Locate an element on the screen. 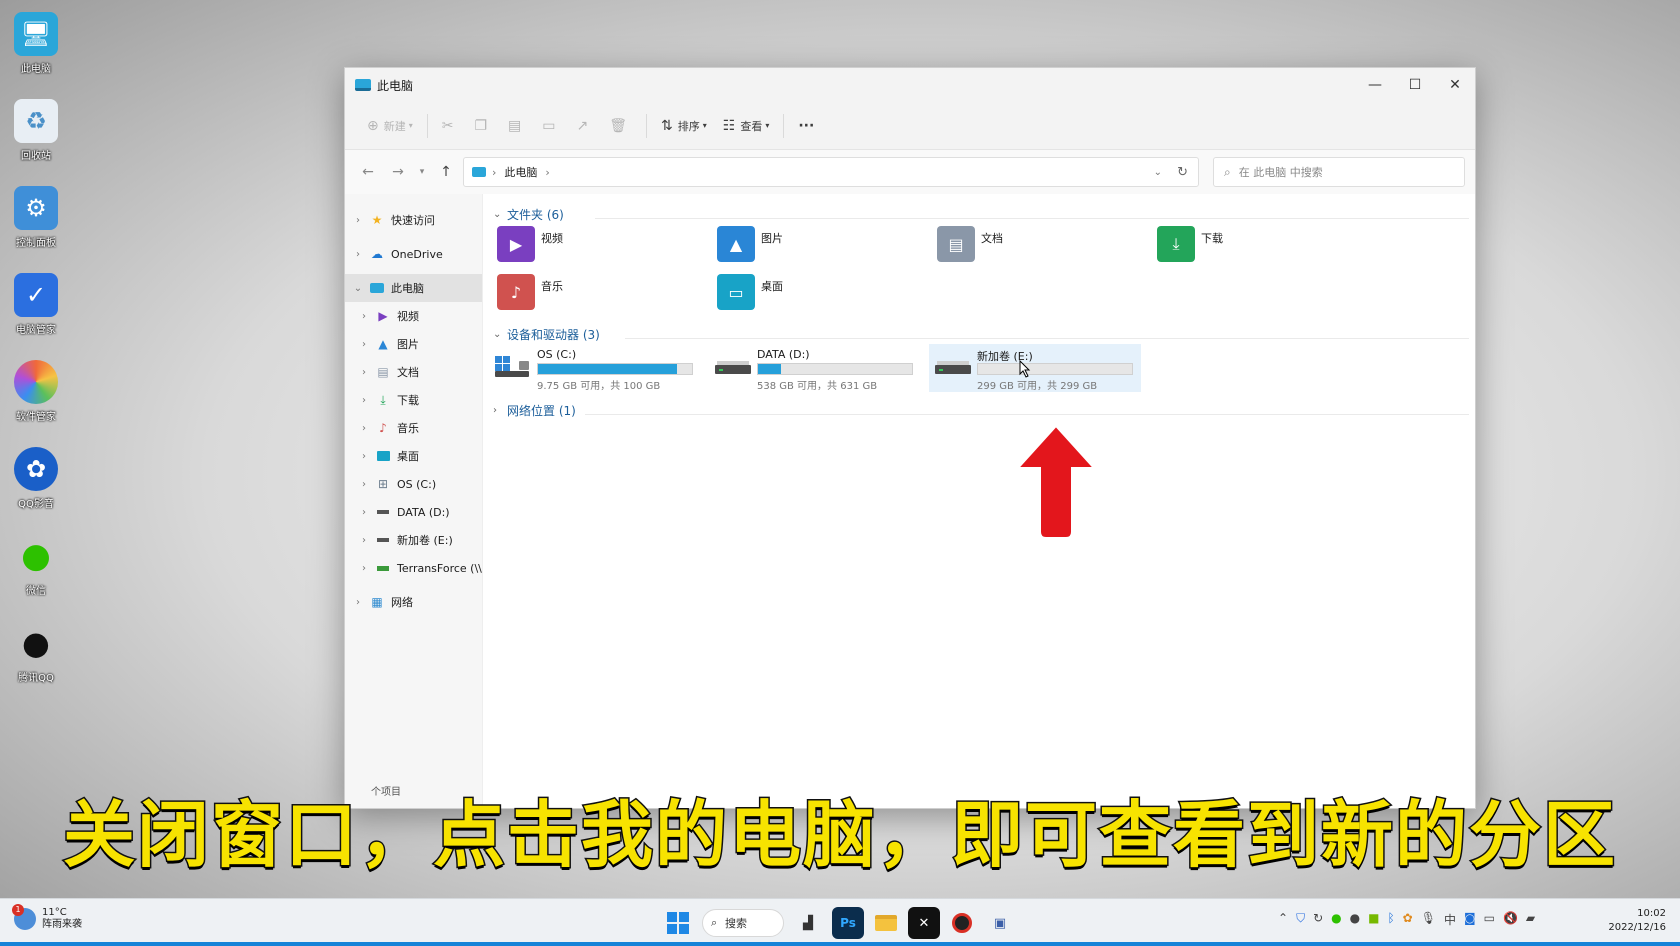 The width and height of the screenshot is (1680, 946). desktop-icon-pc-manager: ✓ 电脑管家 is located at coordinates (36, 312).